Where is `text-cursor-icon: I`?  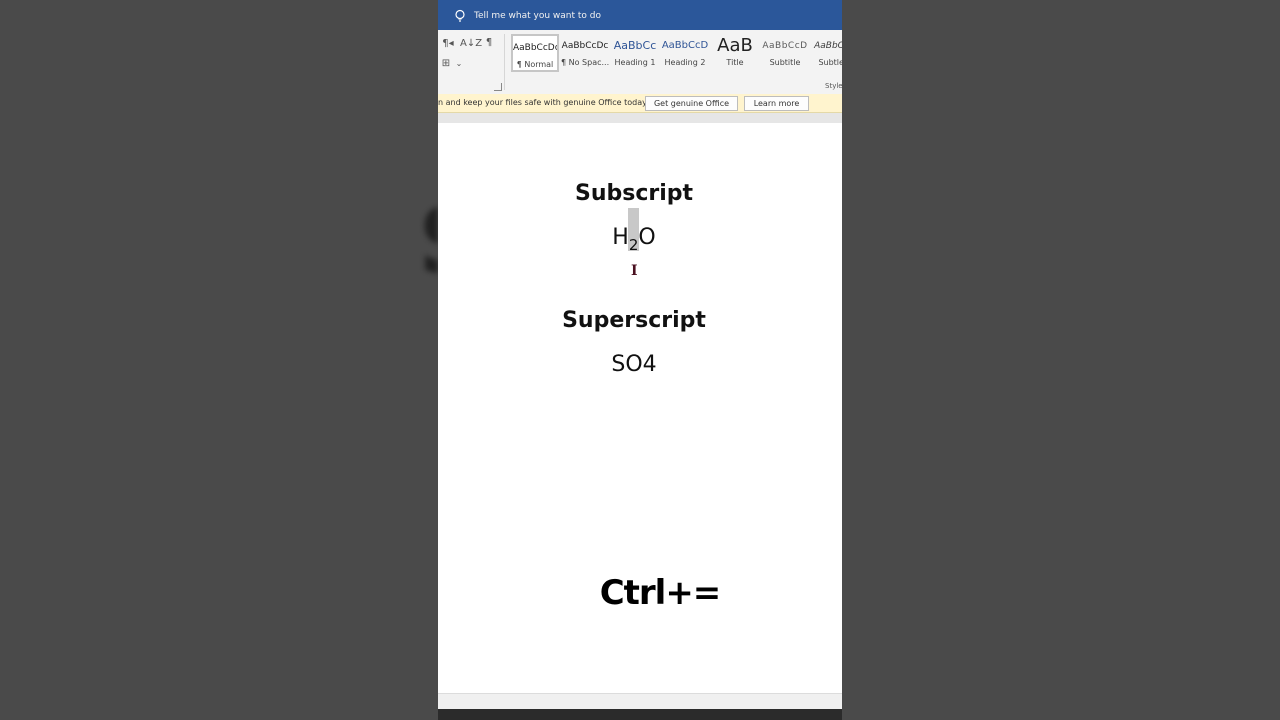
text-cursor-icon: I is located at coordinates (634, 271).